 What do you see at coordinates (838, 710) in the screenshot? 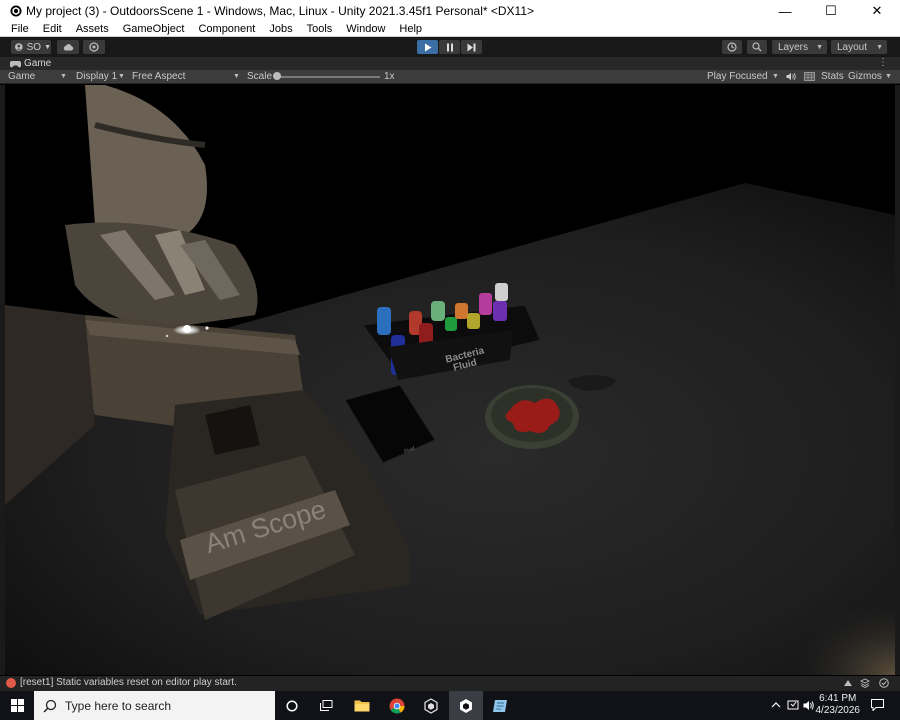
I see `tray-date: 4/23/2026` at bounding box center [838, 710].